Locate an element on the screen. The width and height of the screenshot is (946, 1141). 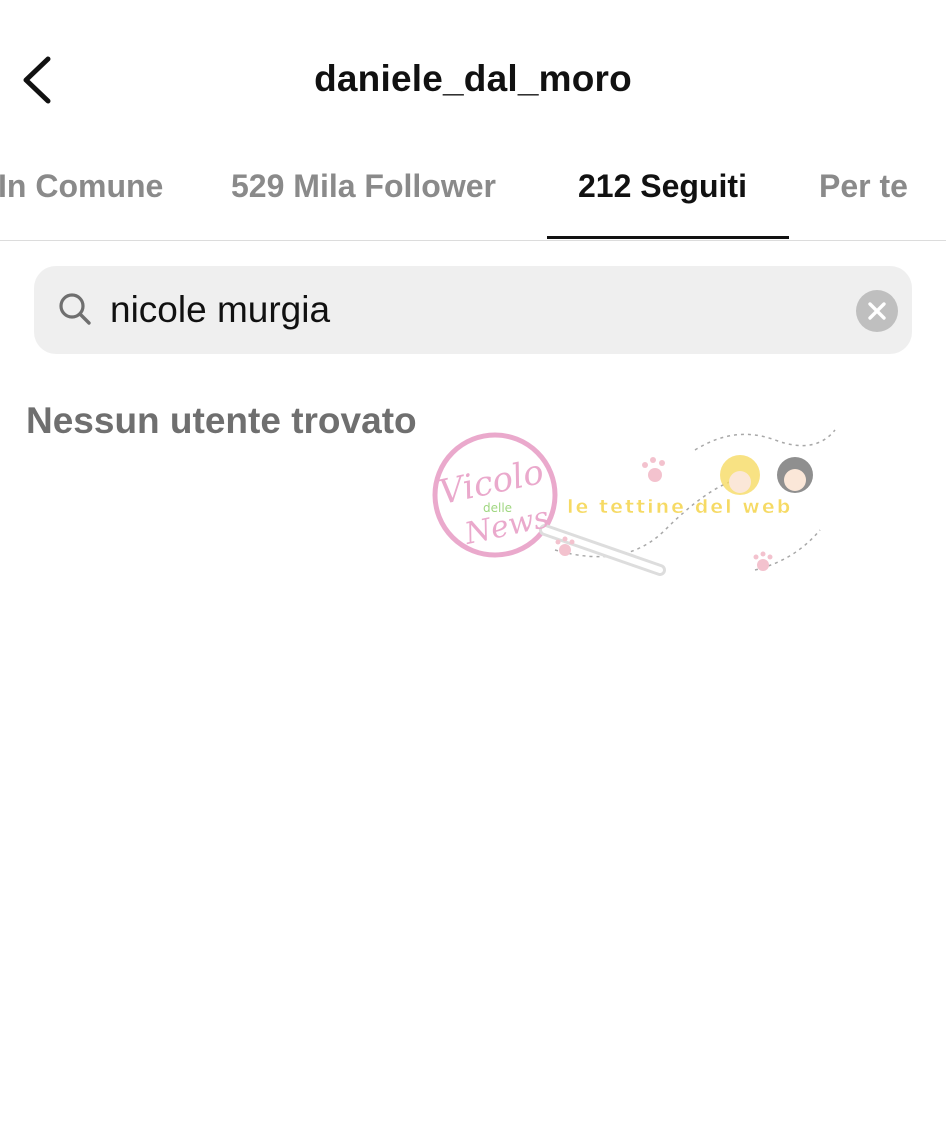
tab-per-te: Per te is located at coordinates (863, 186).